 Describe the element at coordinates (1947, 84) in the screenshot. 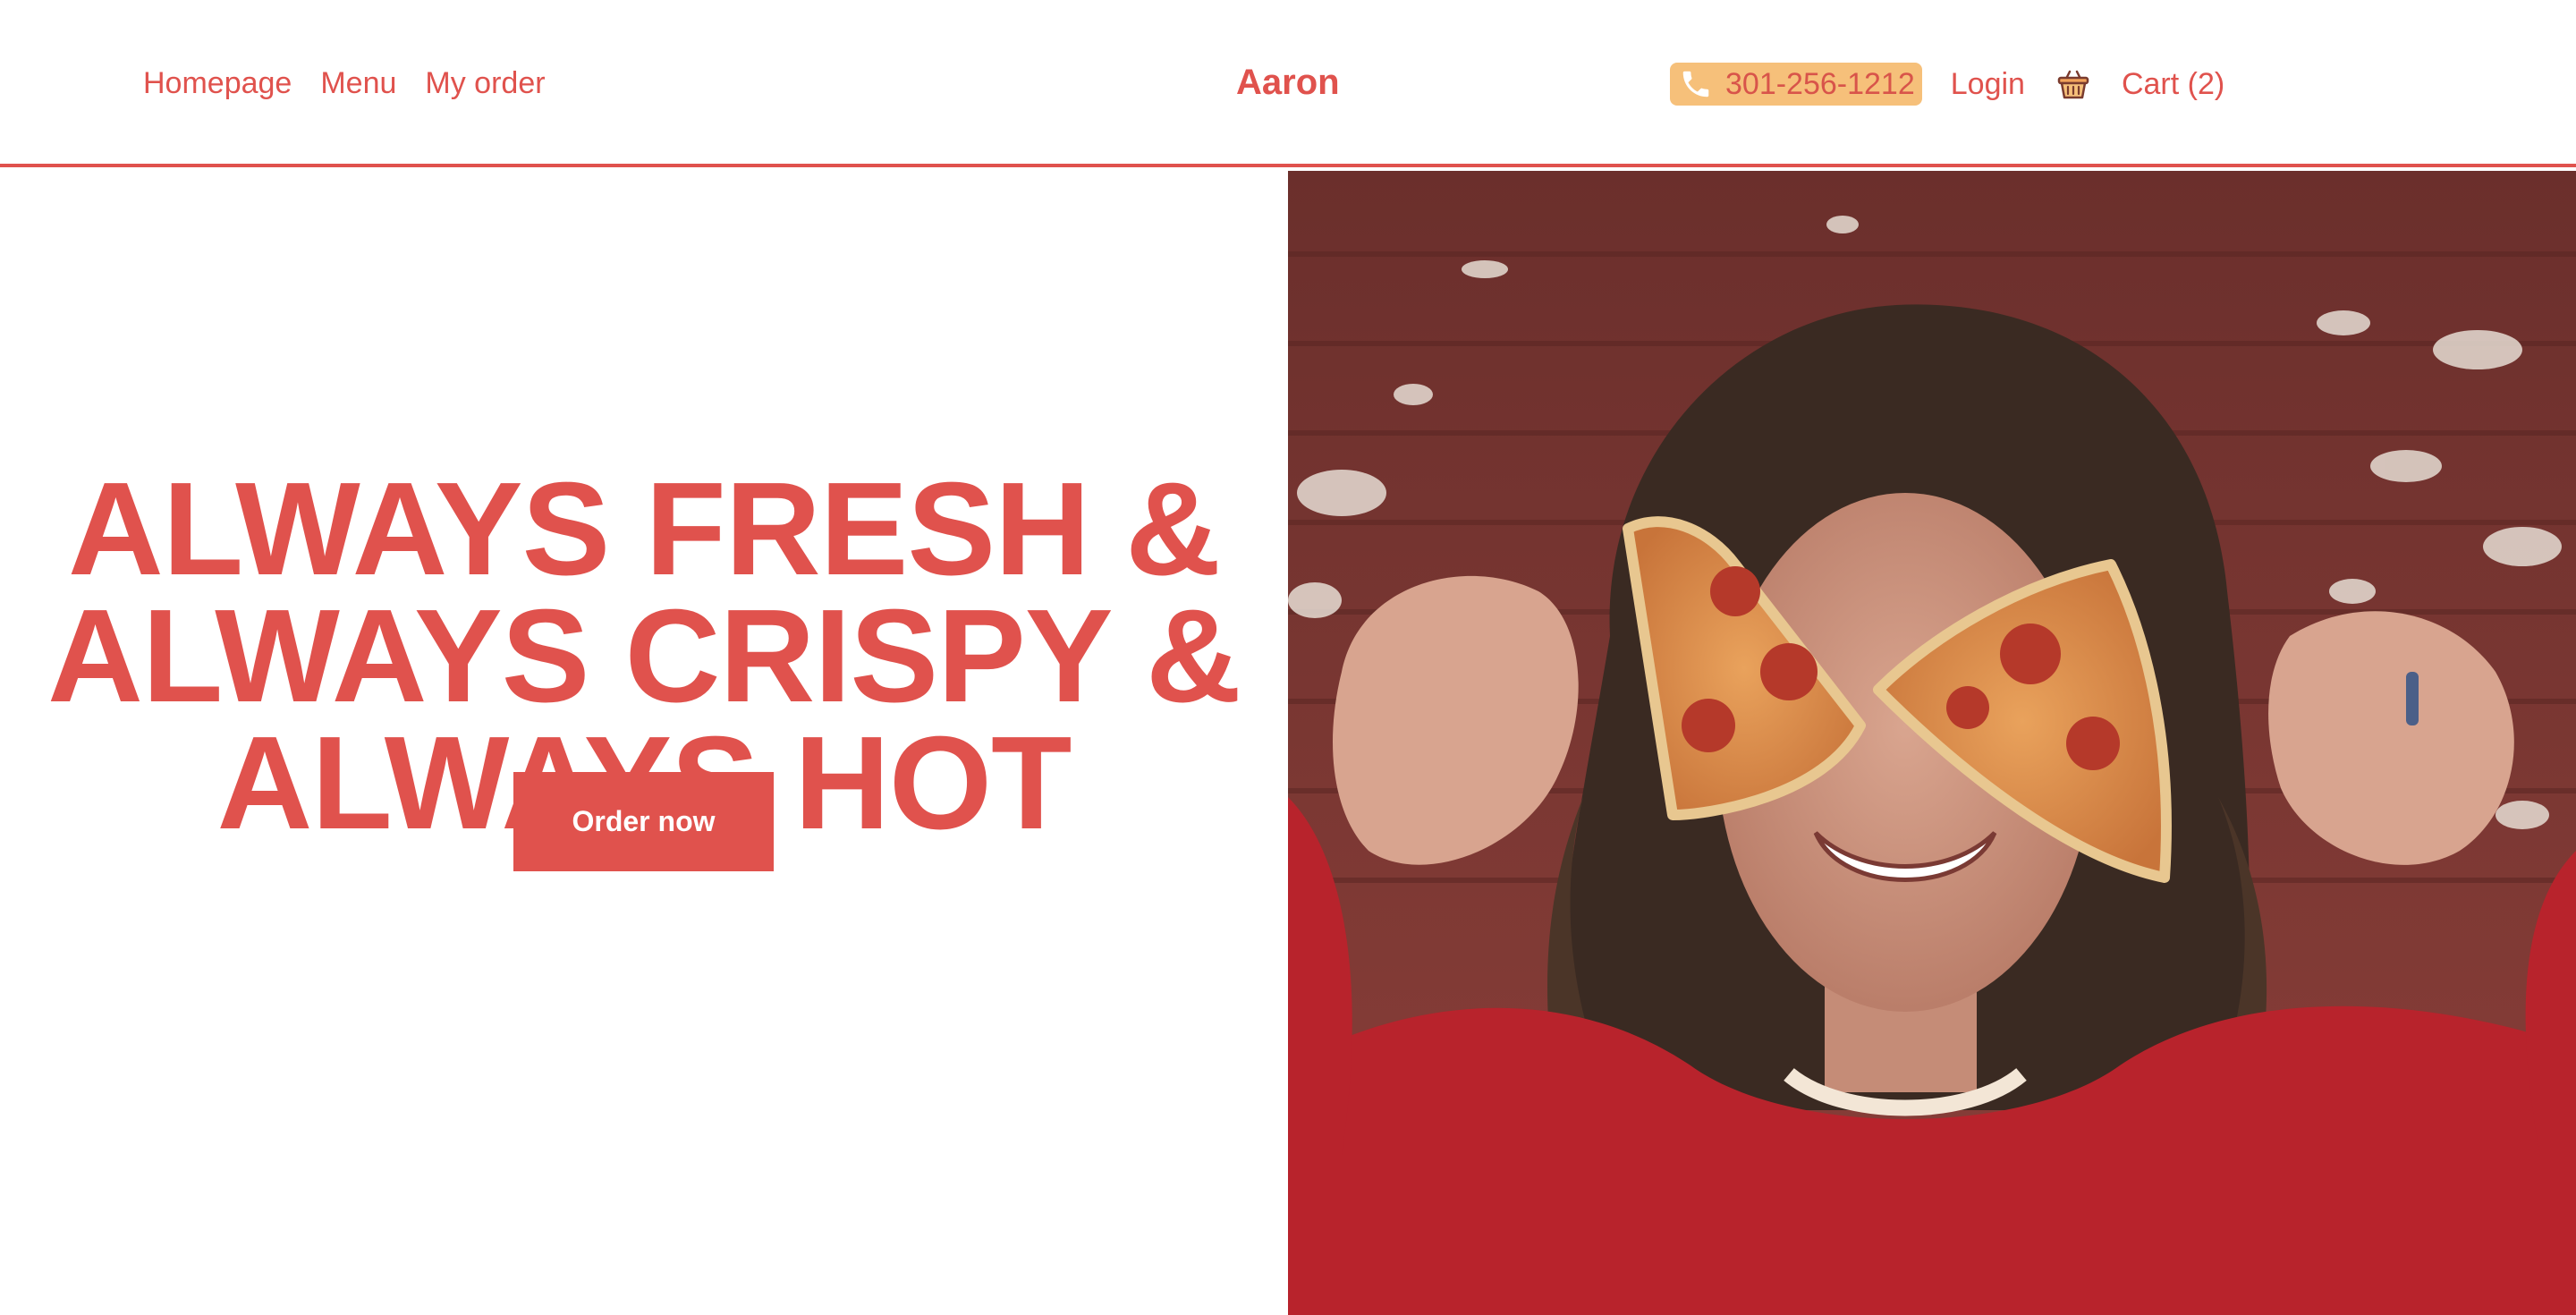

I see `header-actions: 301-256-1212 Login Cart (2)` at that location.